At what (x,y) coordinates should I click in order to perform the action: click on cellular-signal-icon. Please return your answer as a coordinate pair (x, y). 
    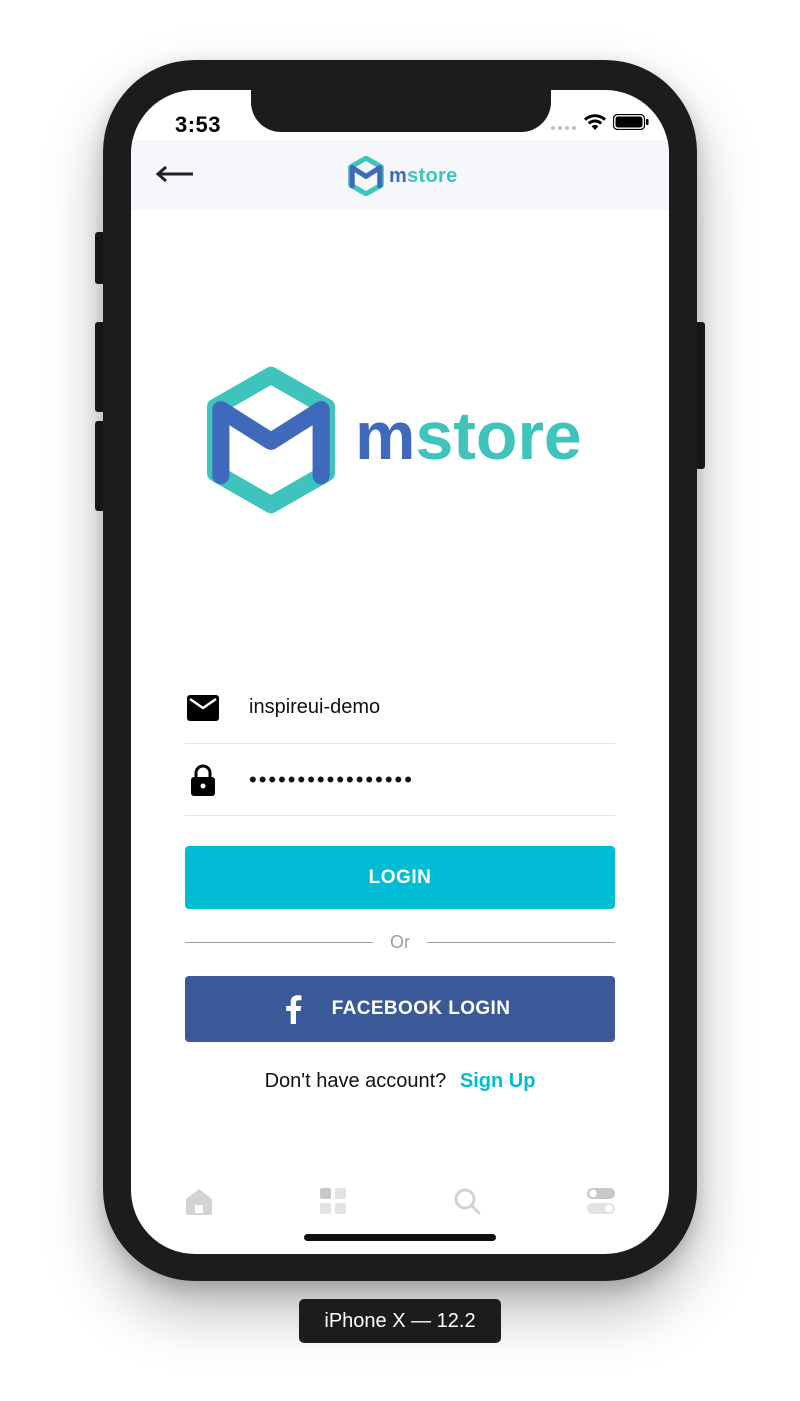
    Looking at the image, I should click on (563, 128).